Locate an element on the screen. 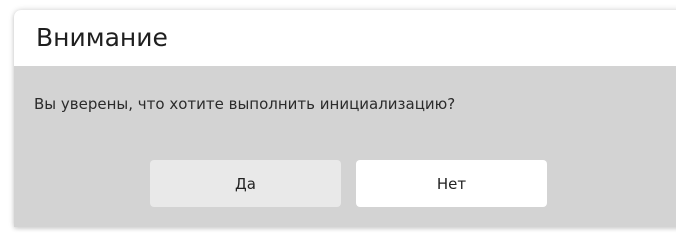  yes-button: Да is located at coordinates (245, 183).